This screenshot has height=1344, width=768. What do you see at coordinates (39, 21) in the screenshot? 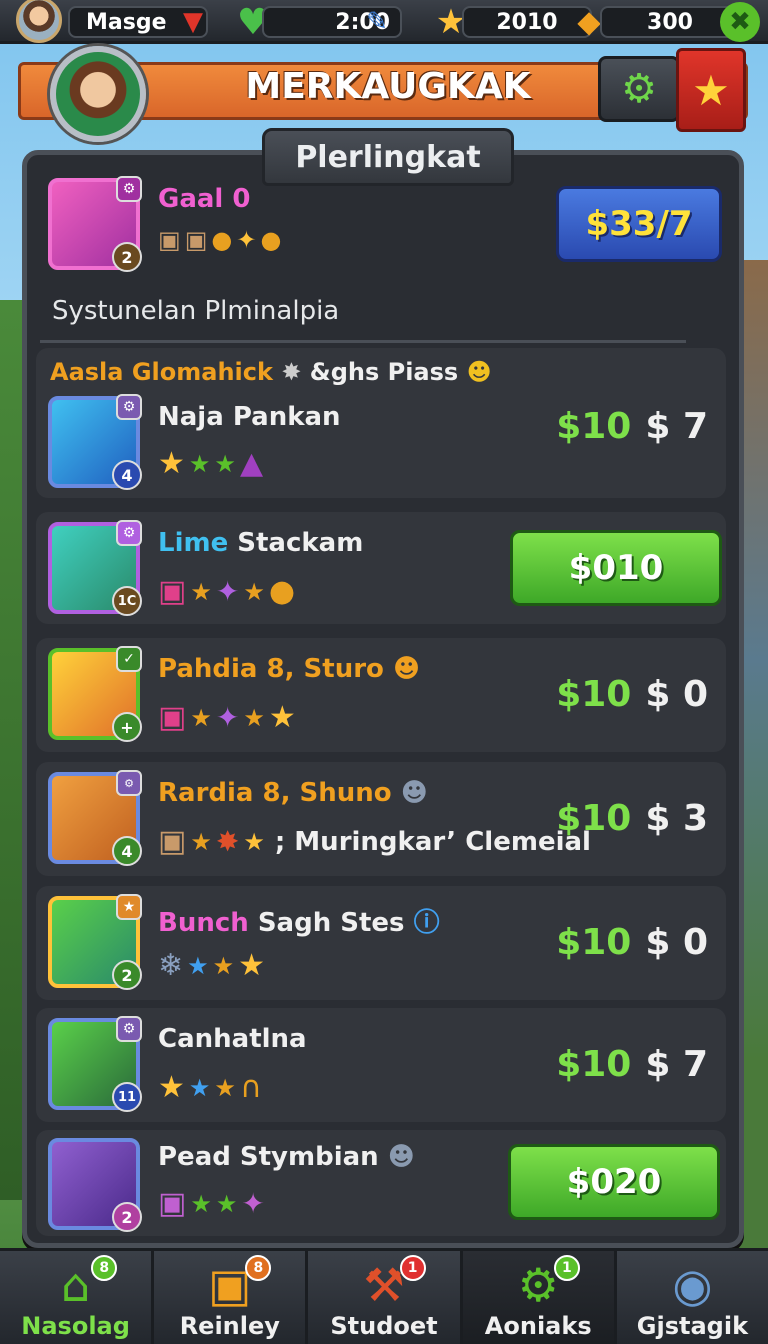
I see `player-avatar` at bounding box center [39, 21].